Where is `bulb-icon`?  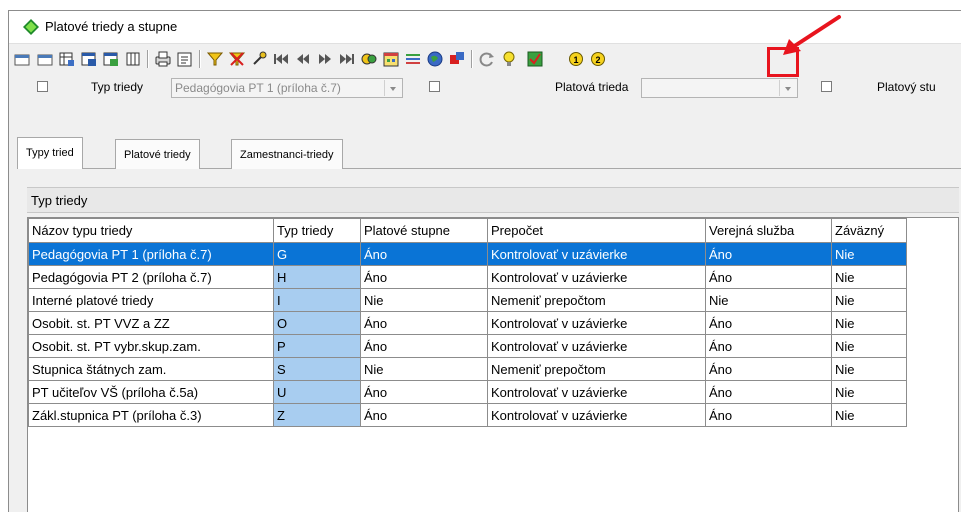 bulb-icon is located at coordinates (509, 59).